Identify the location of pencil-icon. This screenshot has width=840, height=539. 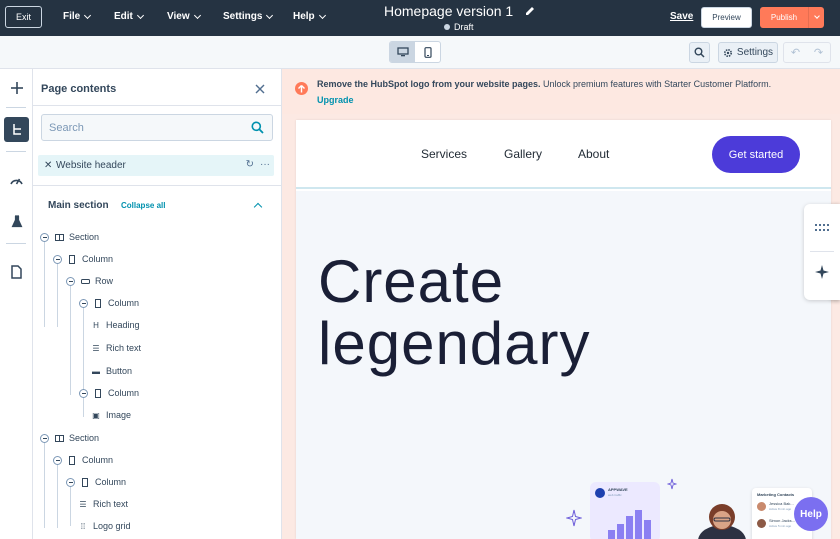
(530, 11).